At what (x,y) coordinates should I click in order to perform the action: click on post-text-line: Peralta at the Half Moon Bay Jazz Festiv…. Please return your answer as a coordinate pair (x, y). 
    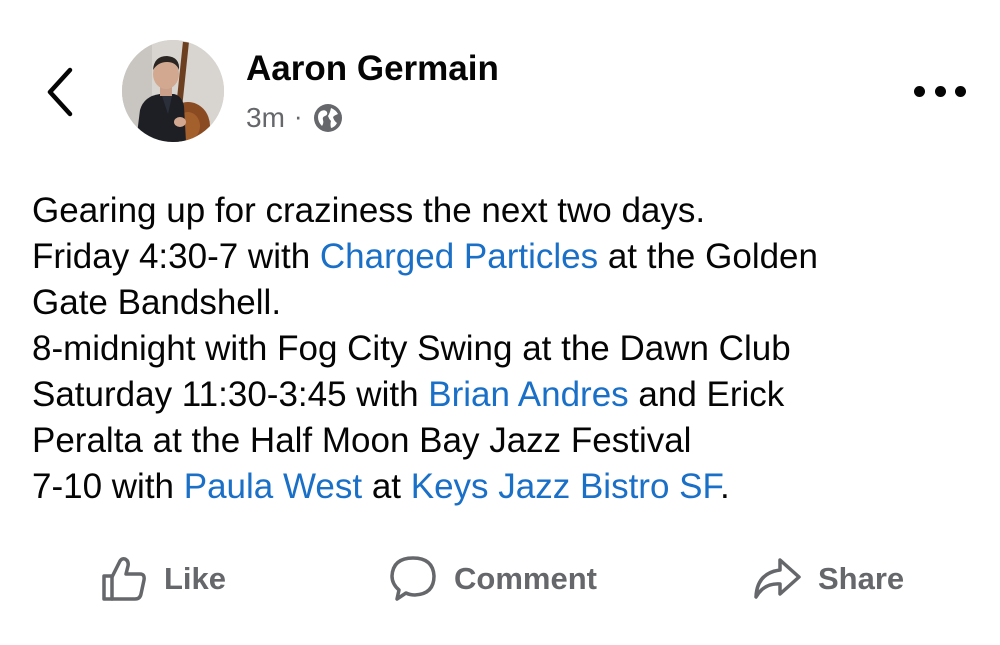
    Looking at the image, I should click on (502, 441).